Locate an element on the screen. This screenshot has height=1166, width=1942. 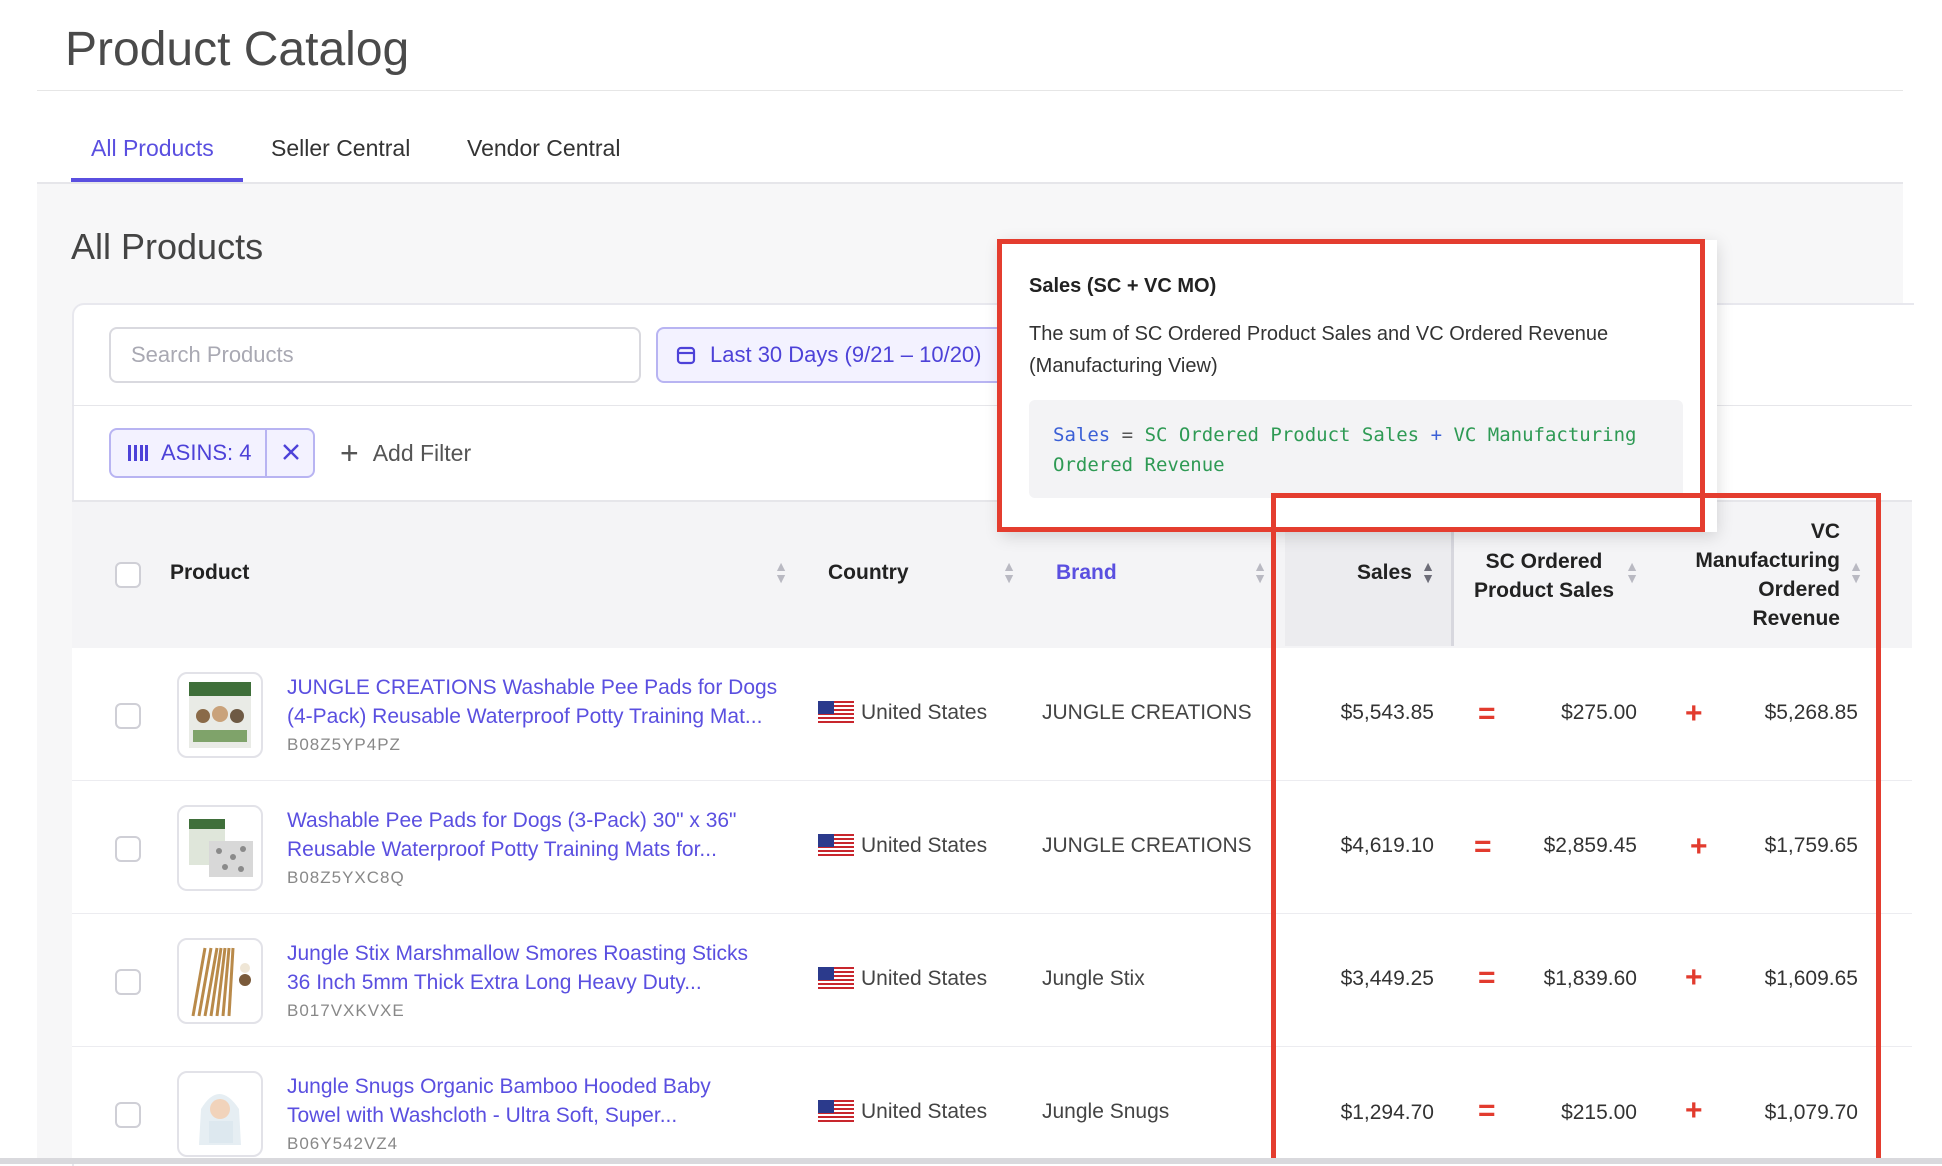
header-divider is located at coordinates (970, 90).